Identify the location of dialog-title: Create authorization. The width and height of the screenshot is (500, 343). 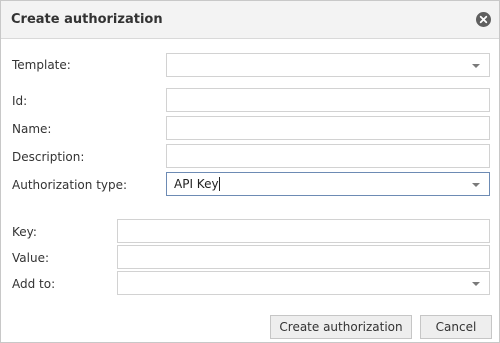
(87, 19).